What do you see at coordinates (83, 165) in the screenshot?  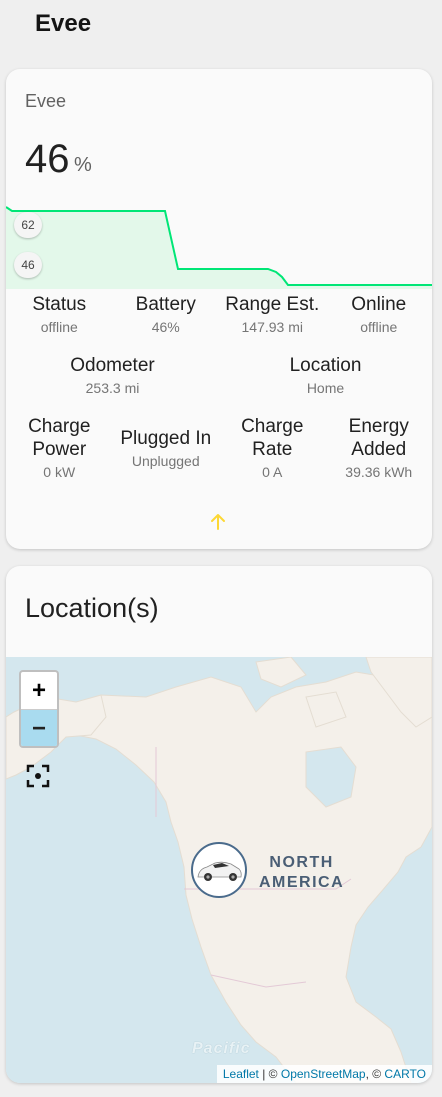 I see `battery-level-unit: %` at bounding box center [83, 165].